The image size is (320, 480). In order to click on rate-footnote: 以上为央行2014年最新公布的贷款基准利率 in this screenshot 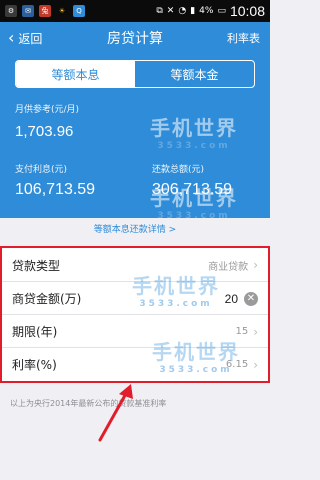, I will do `click(88, 403)`.